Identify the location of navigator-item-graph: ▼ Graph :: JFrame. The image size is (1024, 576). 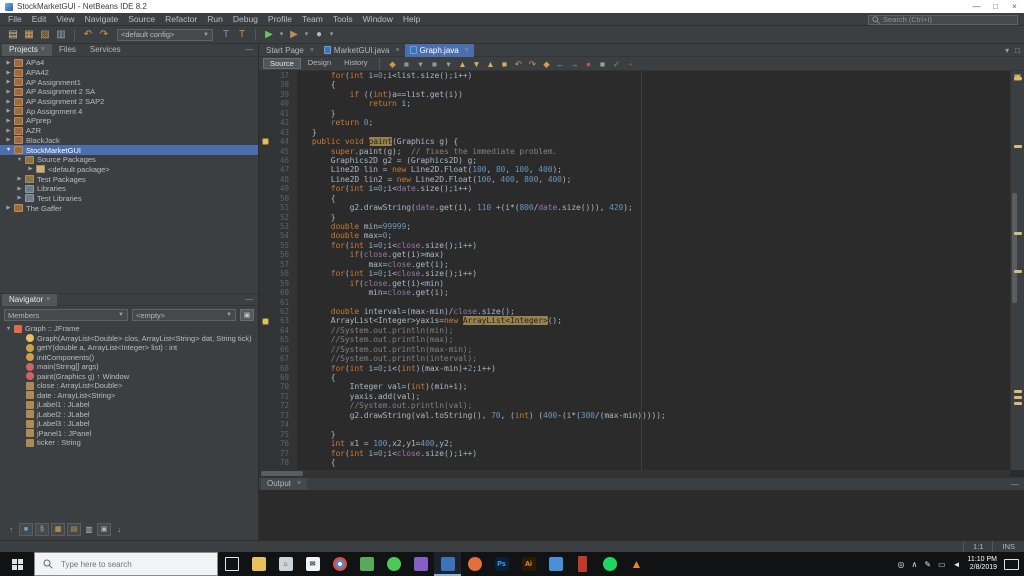
(129, 329).